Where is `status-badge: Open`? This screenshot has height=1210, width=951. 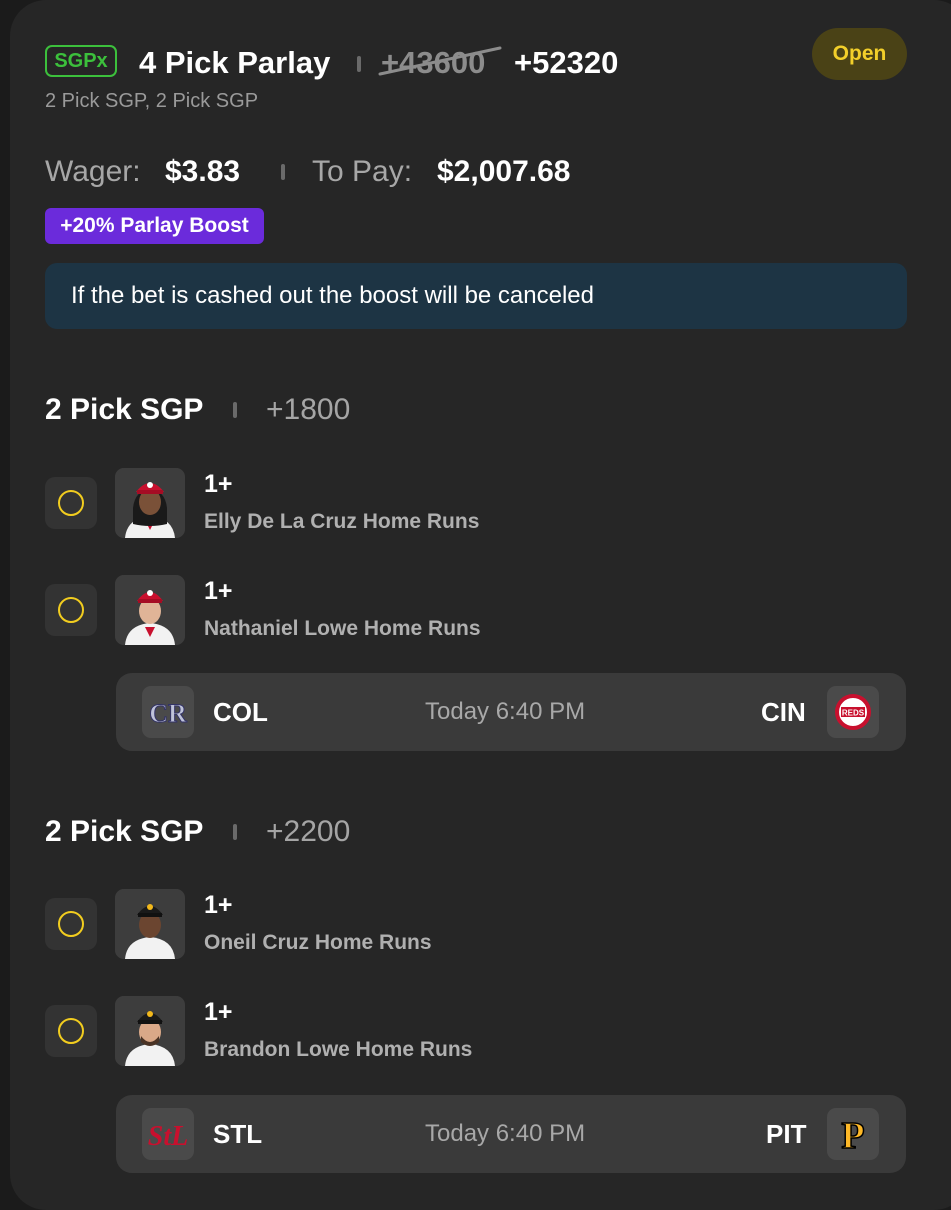 status-badge: Open is located at coordinates (859, 54).